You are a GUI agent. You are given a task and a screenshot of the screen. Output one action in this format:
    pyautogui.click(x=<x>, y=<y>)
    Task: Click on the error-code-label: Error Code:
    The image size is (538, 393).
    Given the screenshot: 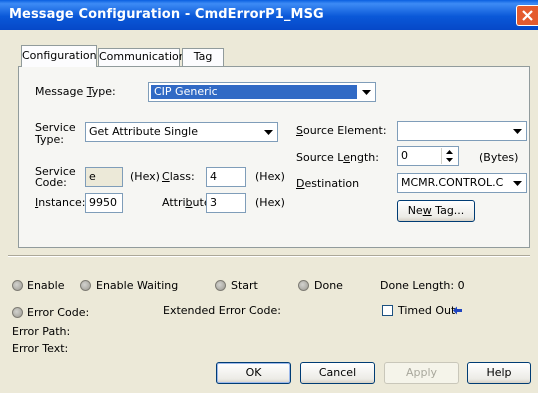 What is the action you would take?
    pyautogui.click(x=58, y=312)
    